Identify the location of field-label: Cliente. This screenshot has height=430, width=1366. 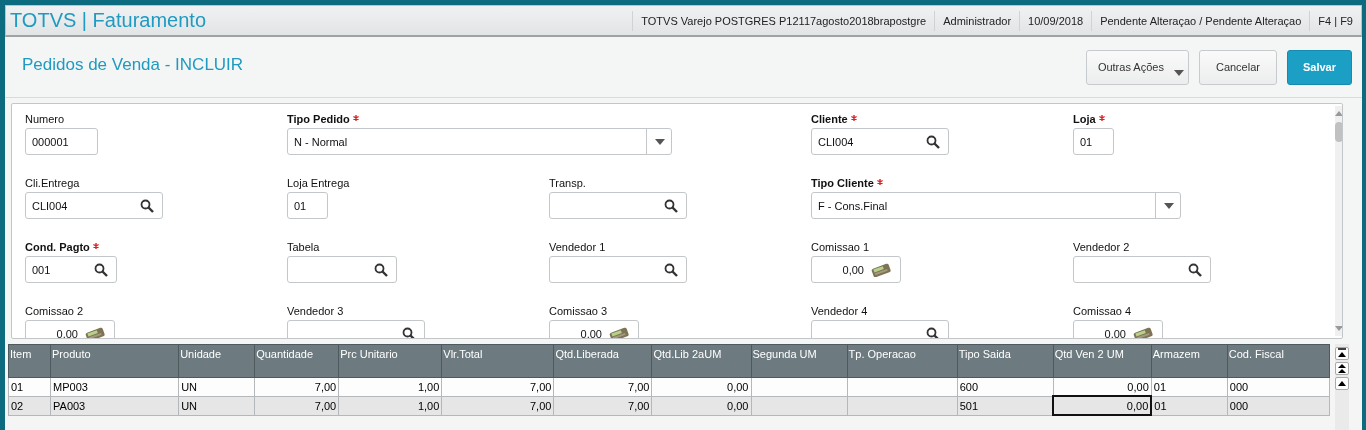
(834, 120).